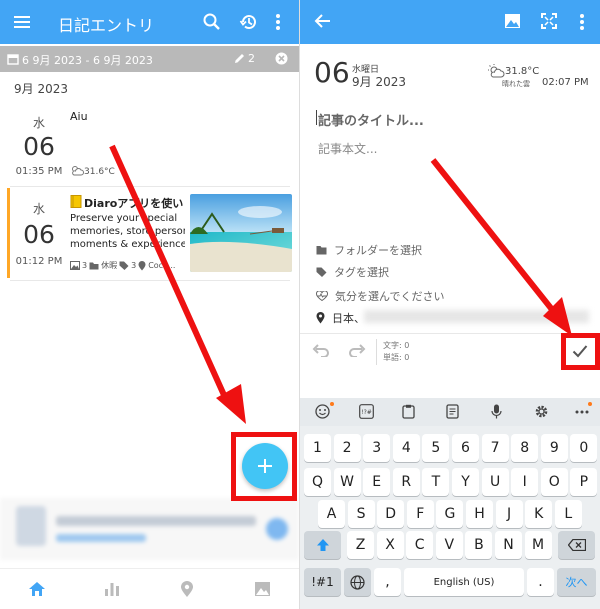 This screenshot has height=609, width=600. I want to click on annotation-arrow-to-fab, so click(177, 284).